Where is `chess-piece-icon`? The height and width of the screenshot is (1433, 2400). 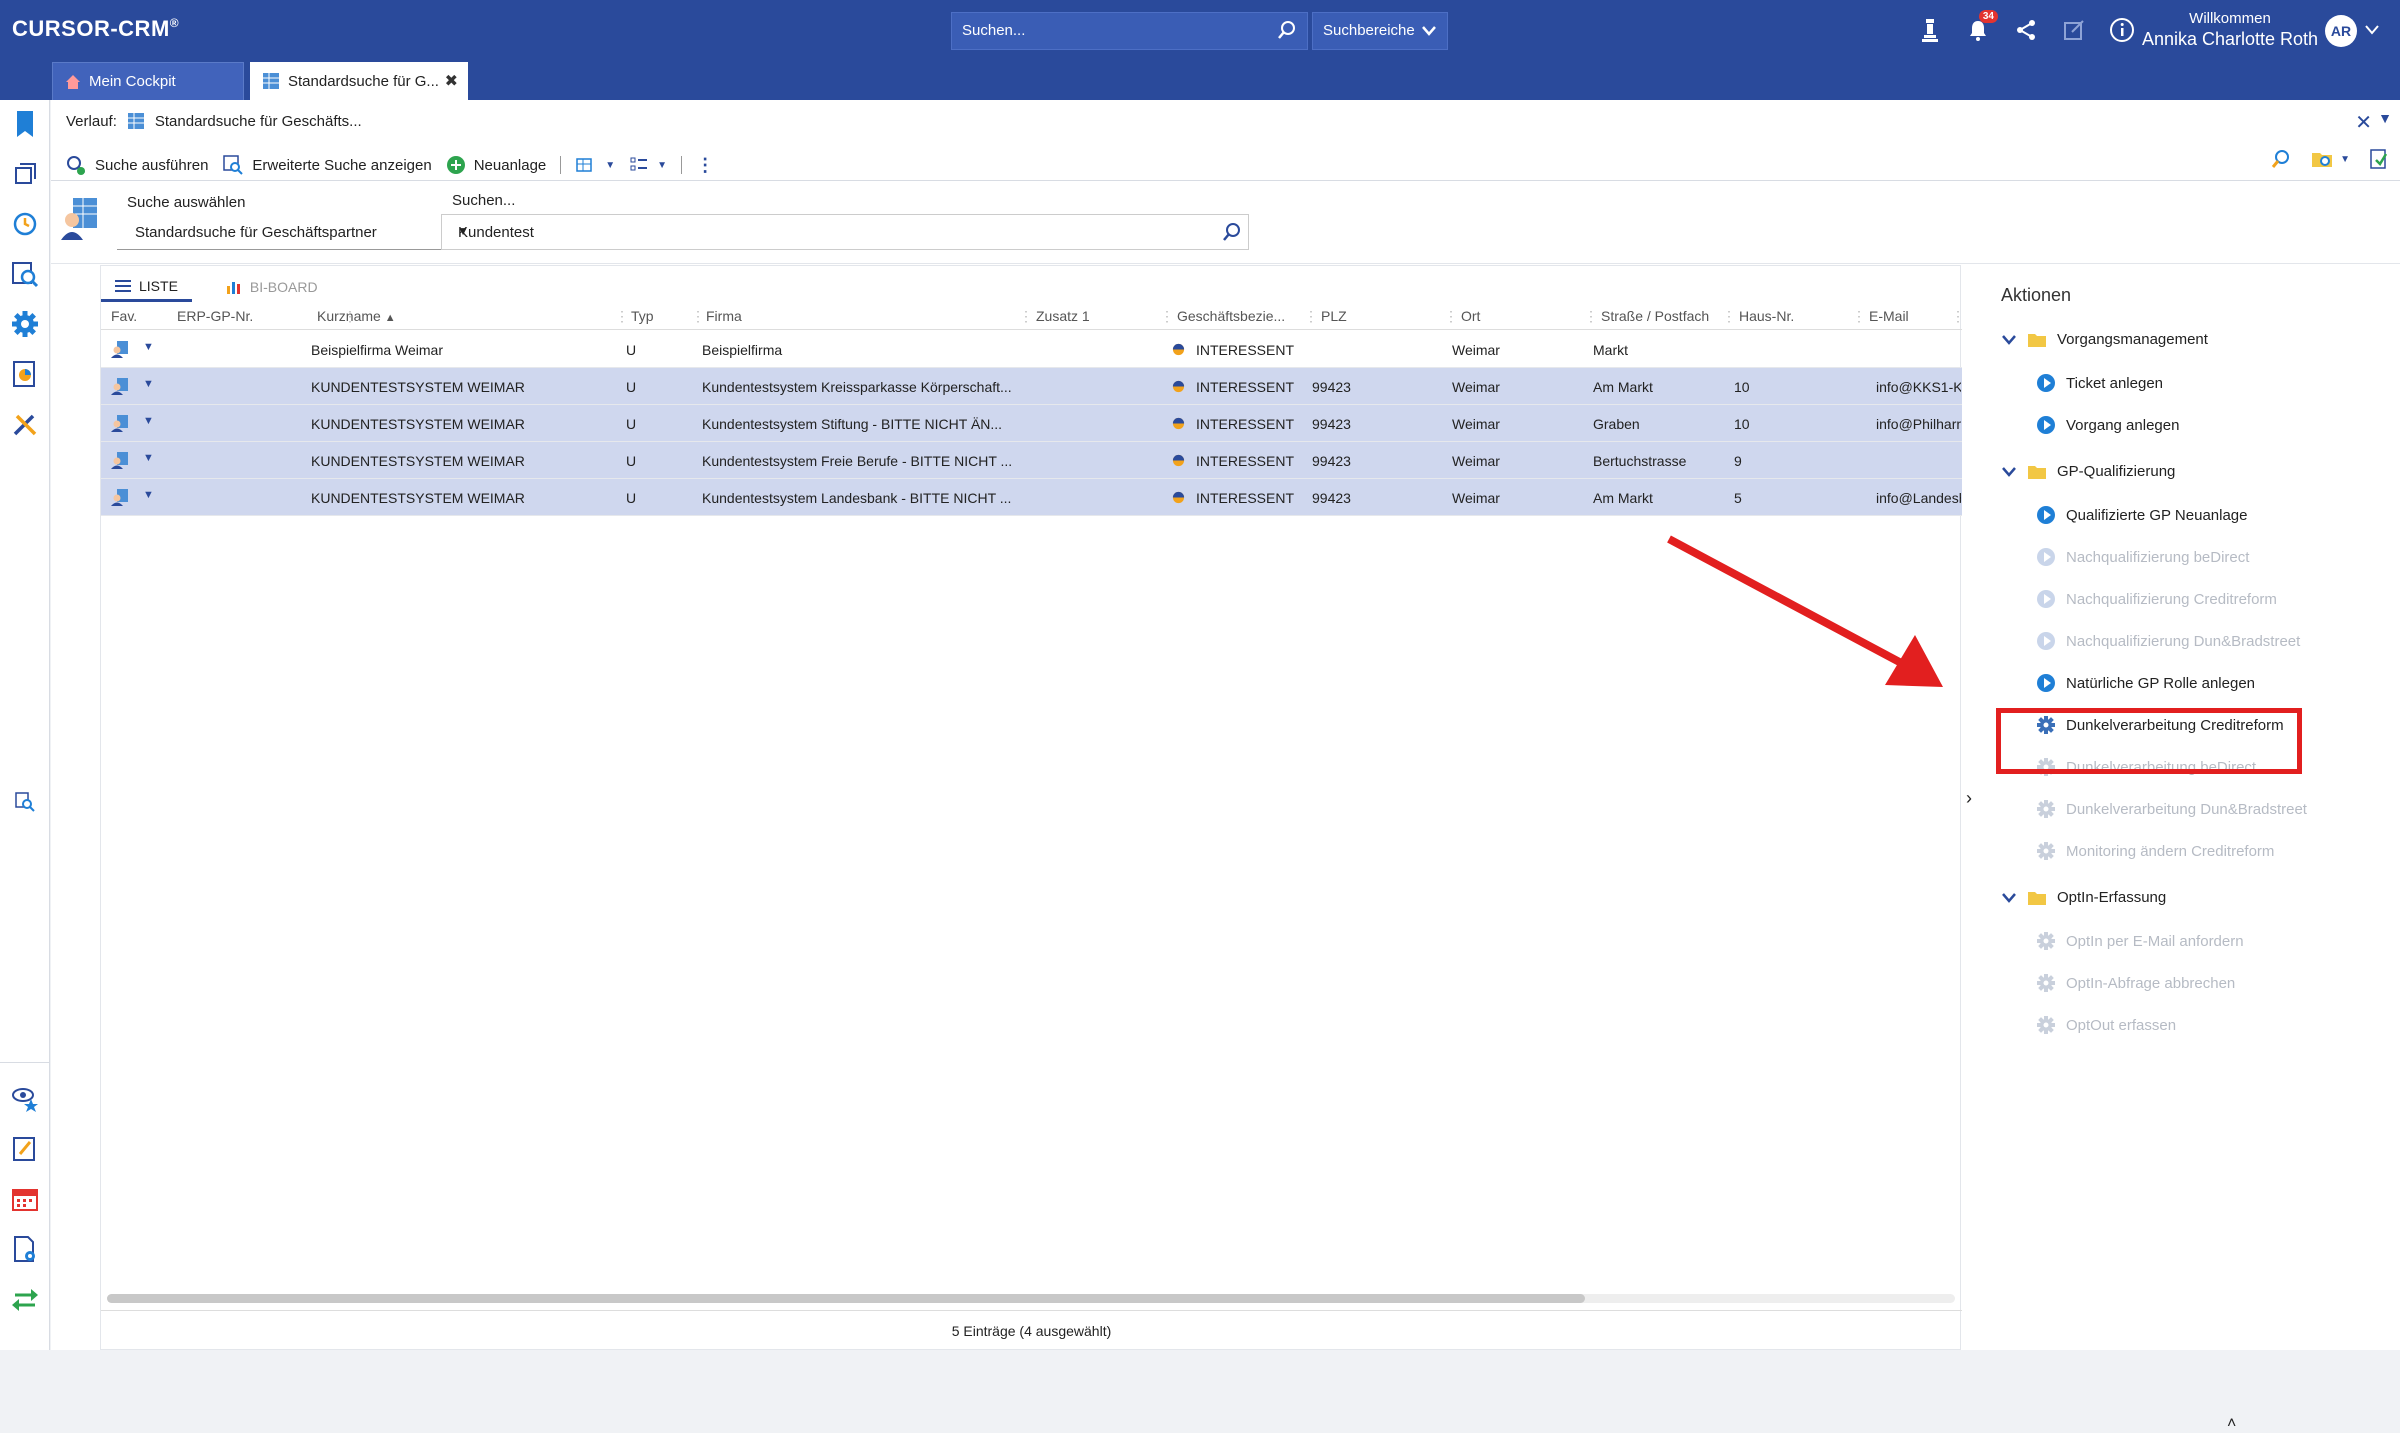
chess-piece-icon is located at coordinates (1930, 30).